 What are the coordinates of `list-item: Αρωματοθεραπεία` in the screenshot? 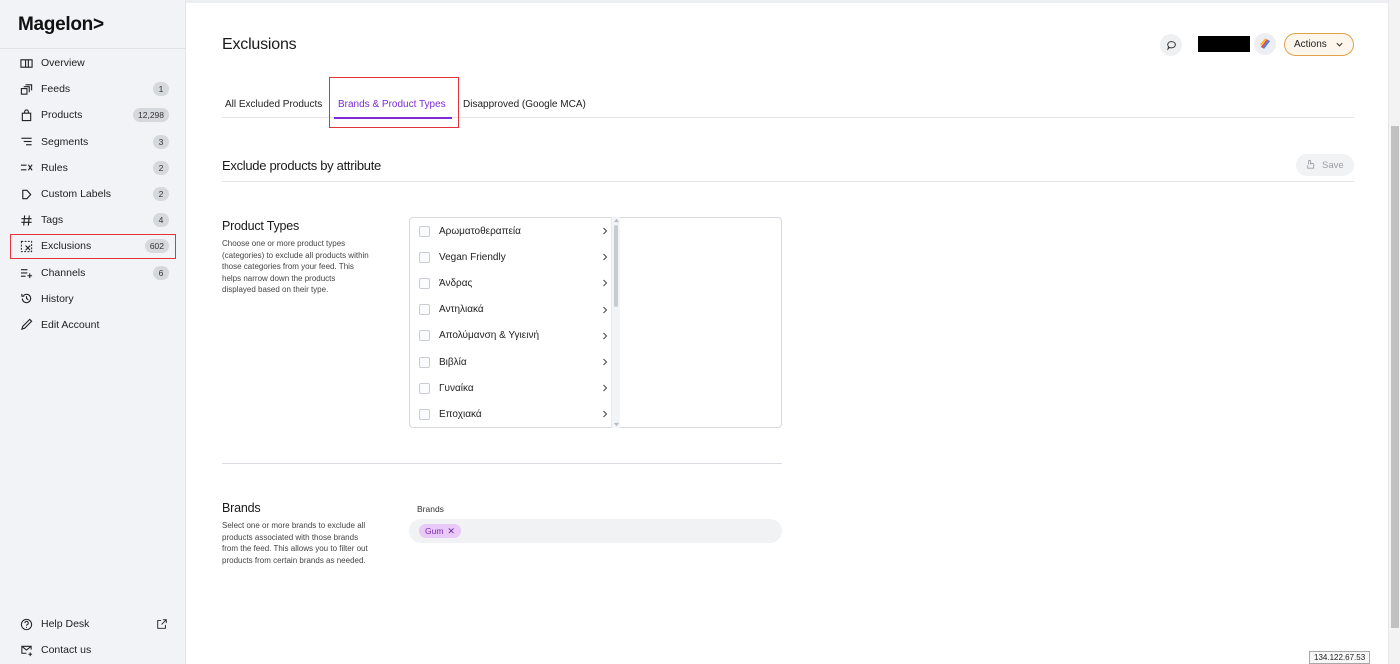 It's located at (511, 231).